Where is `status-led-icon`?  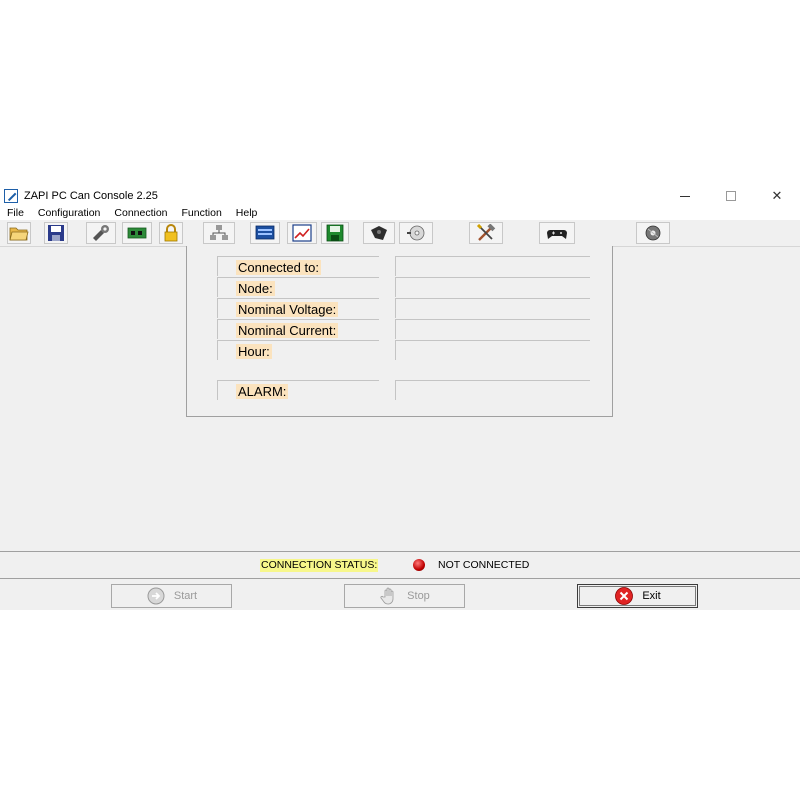 status-led-icon is located at coordinates (419, 565).